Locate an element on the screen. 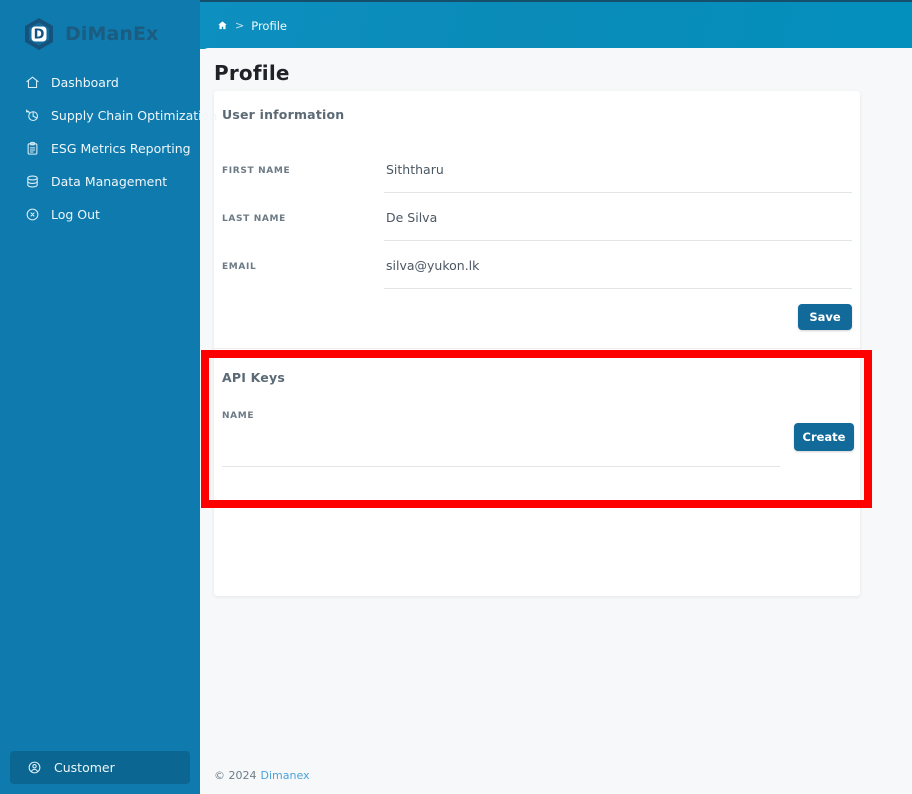 Image resolution: width=912 pixels, height=794 pixels. field-first-name: FIRST NAME is located at coordinates (537, 177).